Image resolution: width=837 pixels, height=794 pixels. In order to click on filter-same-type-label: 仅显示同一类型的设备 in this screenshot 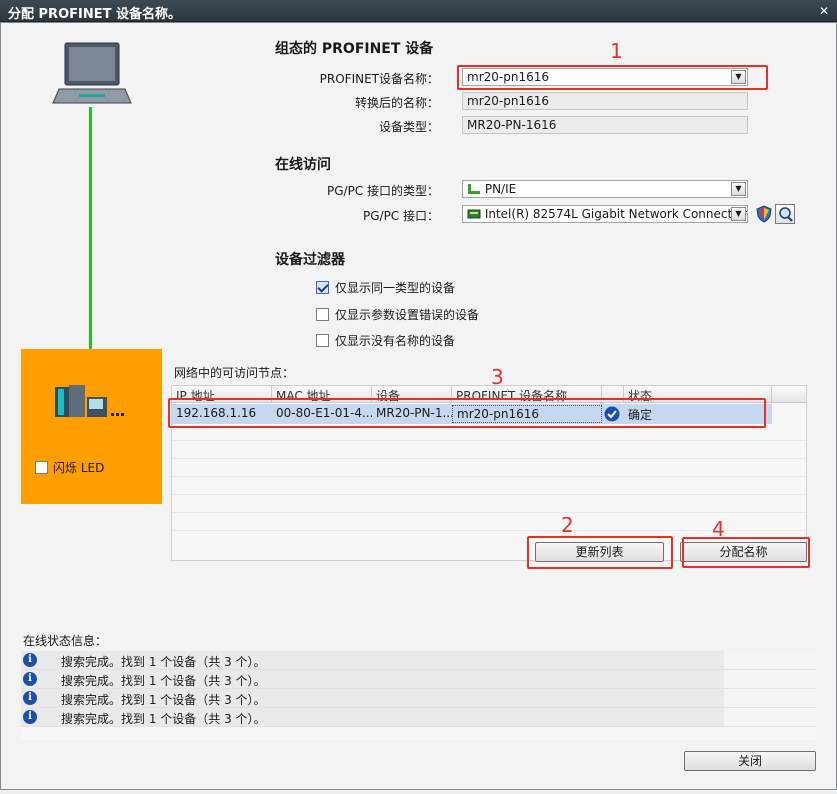, I will do `click(395, 288)`.